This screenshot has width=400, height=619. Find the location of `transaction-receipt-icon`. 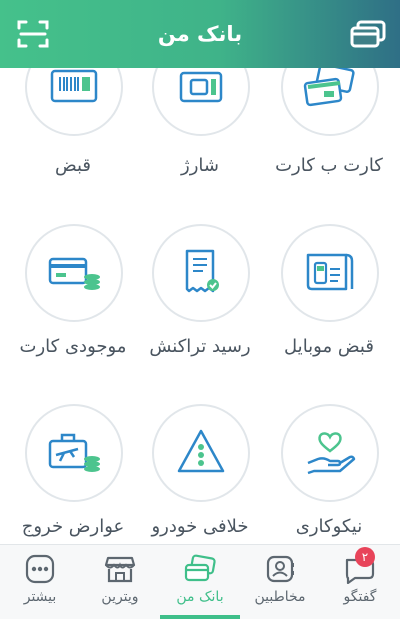

transaction-receipt-icon is located at coordinates (202, 271).